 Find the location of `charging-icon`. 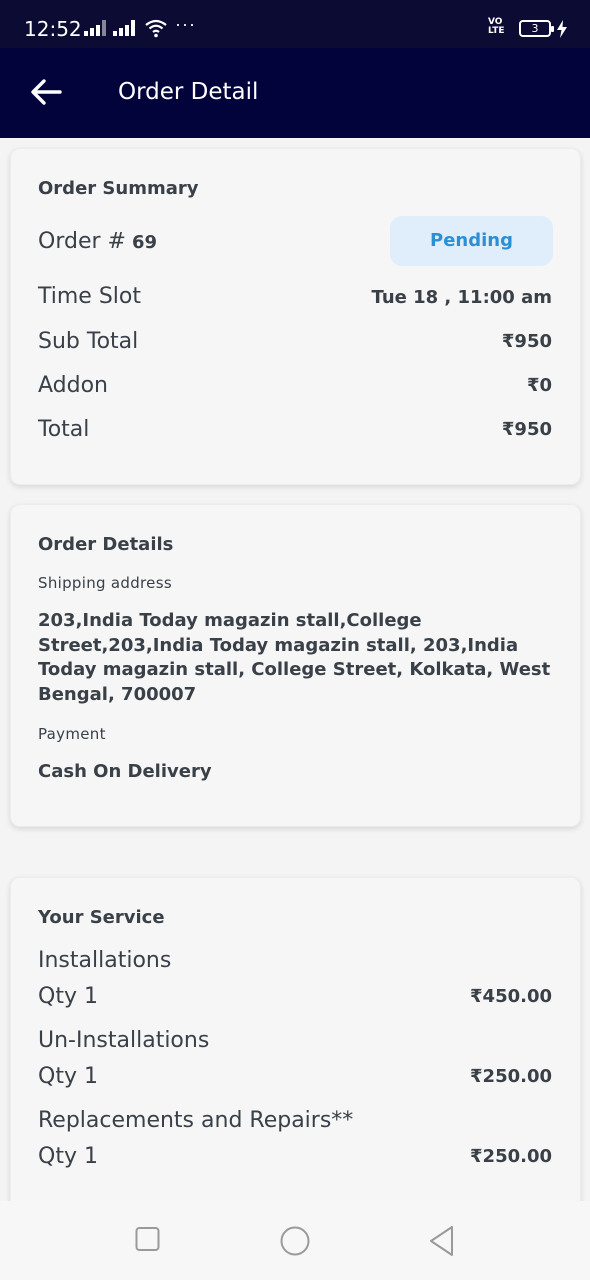

charging-icon is located at coordinates (562, 29).